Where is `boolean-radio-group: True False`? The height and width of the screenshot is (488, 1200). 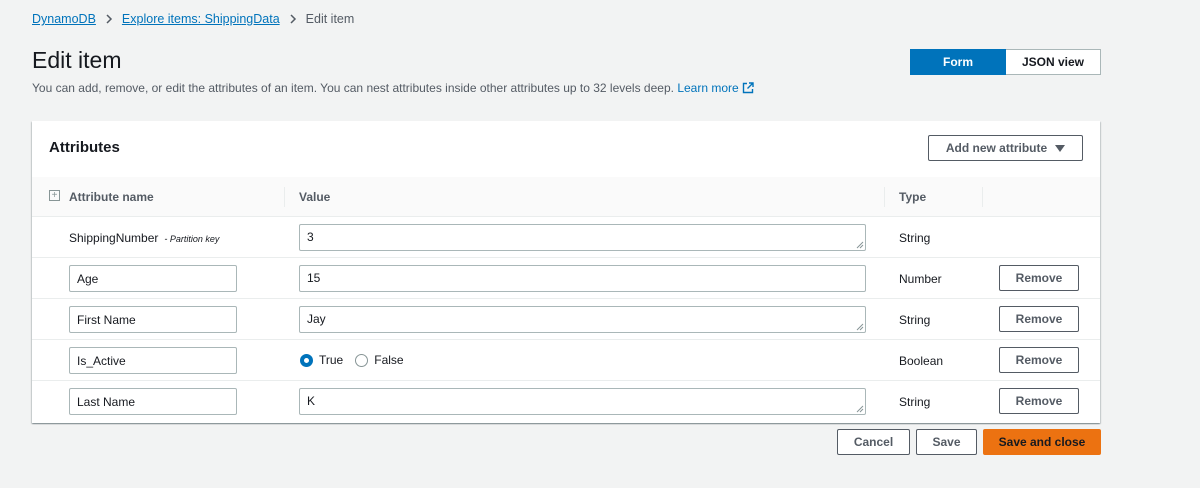
boolean-radio-group: True False is located at coordinates (358, 360).